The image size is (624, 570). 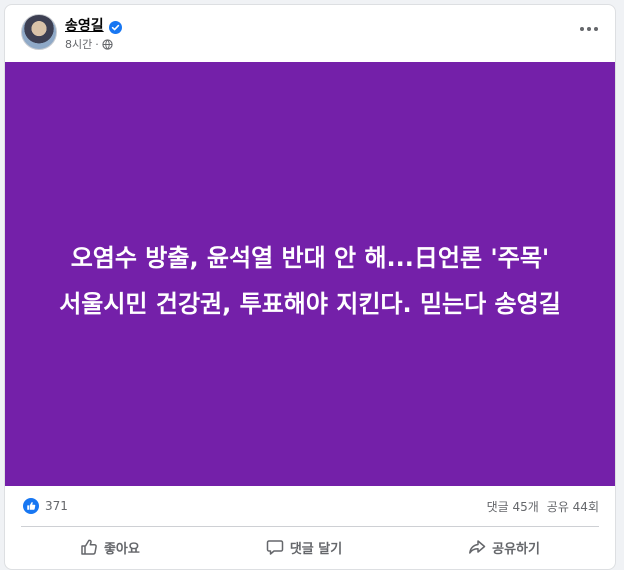 I want to click on post-header: 송영길 8시간 ·, so click(x=310, y=33).